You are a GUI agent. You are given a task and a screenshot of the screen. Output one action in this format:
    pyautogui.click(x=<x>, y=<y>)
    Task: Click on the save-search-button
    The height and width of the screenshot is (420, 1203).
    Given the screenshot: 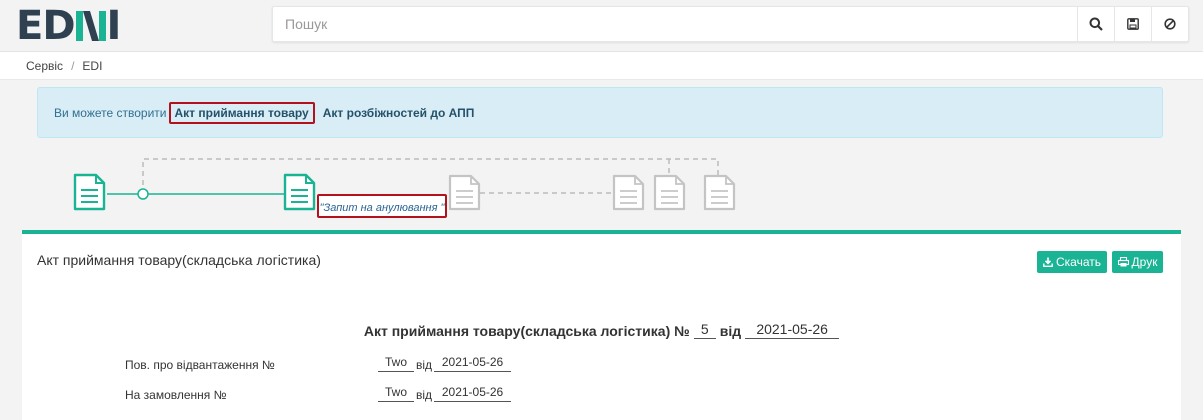 What is the action you would take?
    pyautogui.click(x=1132, y=24)
    